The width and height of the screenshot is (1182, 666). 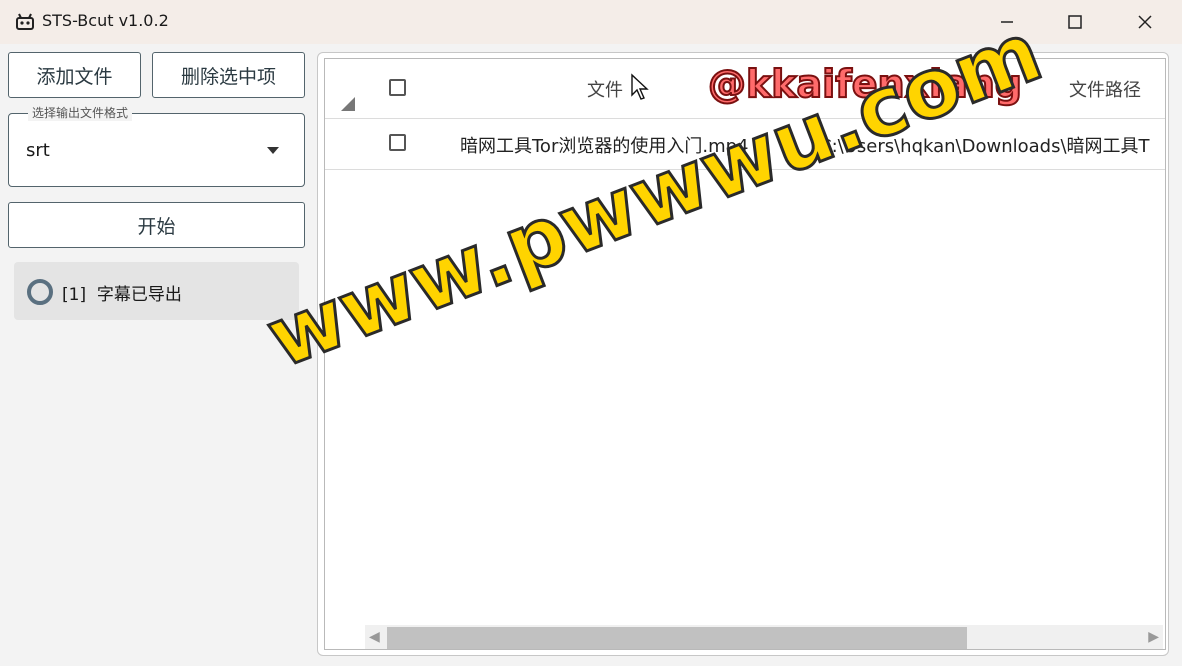 I want to click on format-select-value: srt, so click(x=38, y=150).